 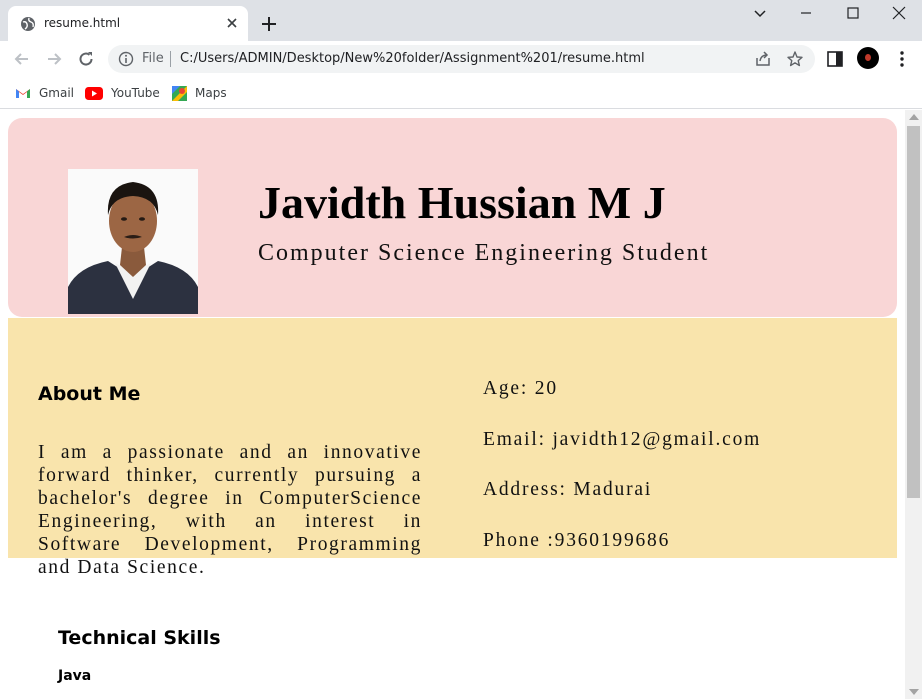 What do you see at coordinates (914, 692) in the screenshot?
I see `scroll-down-arrow-icon` at bounding box center [914, 692].